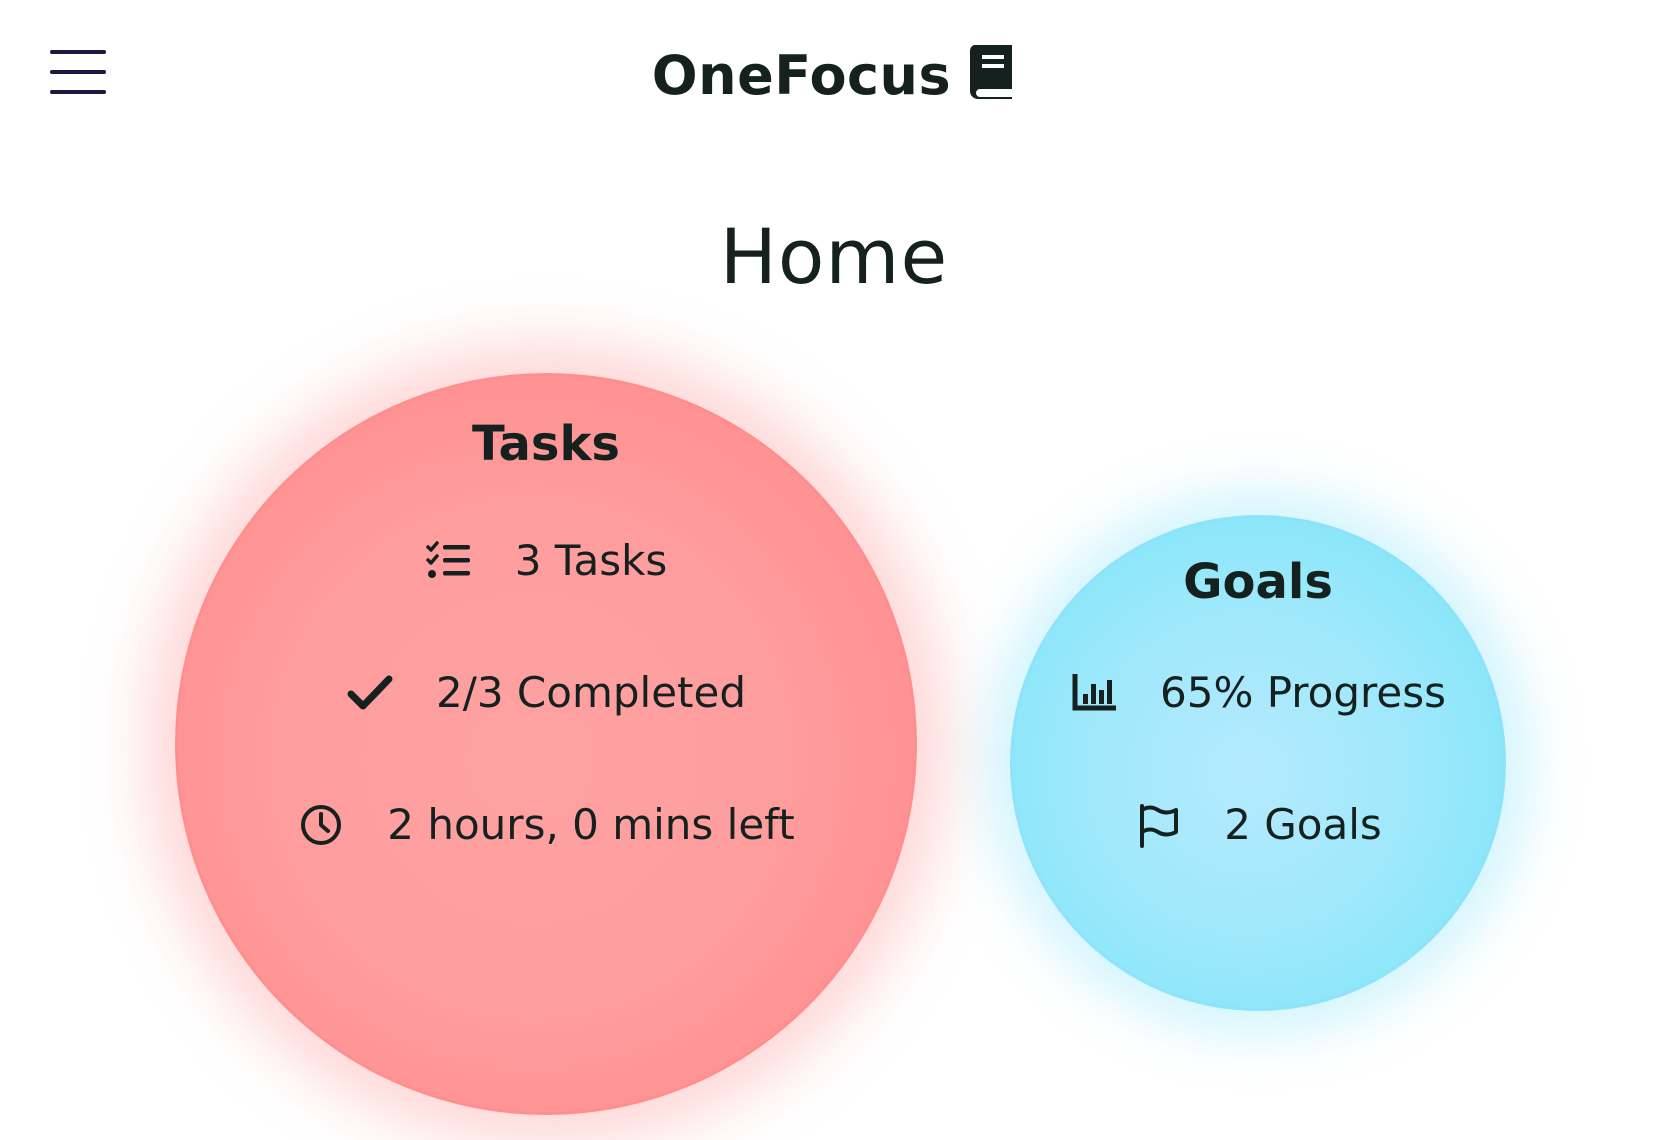 The height and width of the screenshot is (1140, 1668). What do you see at coordinates (992, 73) in the screenshot?
I see `book-icon` at bounding box center [992, 73].